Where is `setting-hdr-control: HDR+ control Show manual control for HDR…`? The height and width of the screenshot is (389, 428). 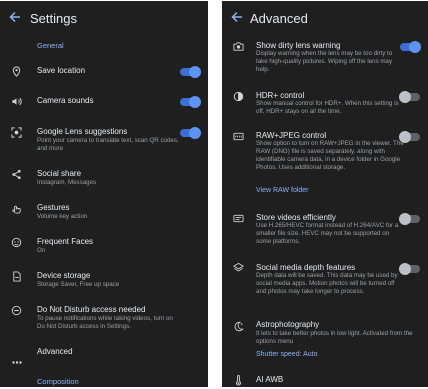
setting-hdr-control: HDR+ control Show manual control for HDR… is located at coordinates (325, 104).